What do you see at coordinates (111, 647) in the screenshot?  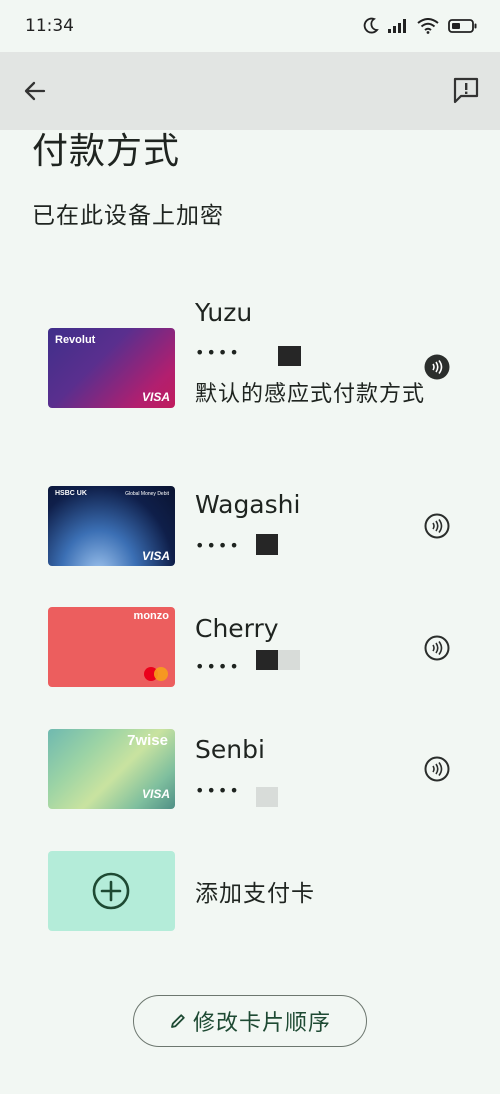 I see `card-image-monzo: monzo` at bounding box center [111, 647].